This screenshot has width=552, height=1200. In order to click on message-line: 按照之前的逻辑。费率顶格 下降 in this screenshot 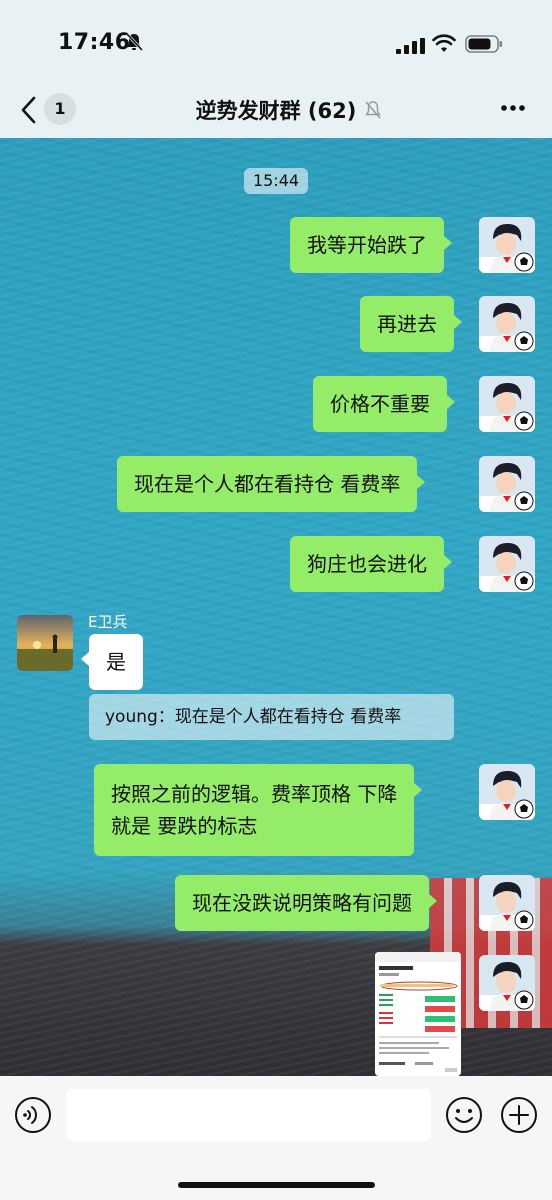, I will do `click(254, 794)`.